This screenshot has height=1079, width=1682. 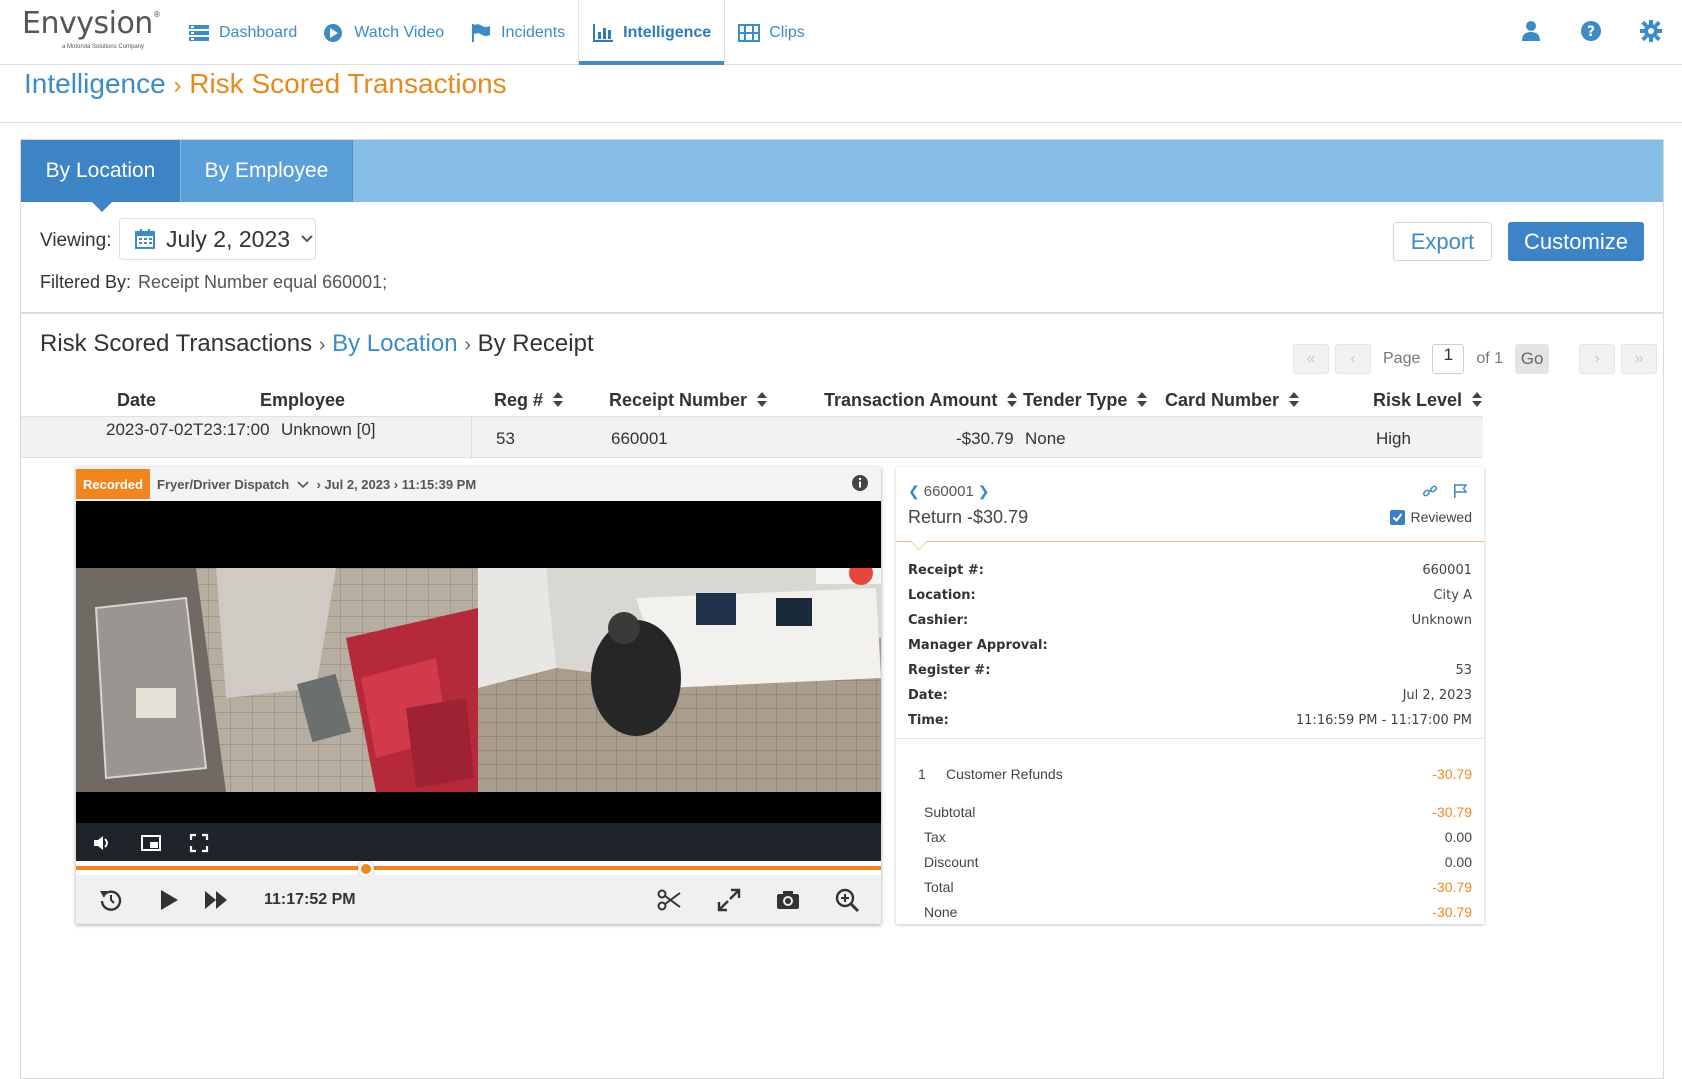 What do you see at coordinates (1441, 517) in the screenshot?
I see `reviewed-label: Reviewed` at bounding box center [1441, 517].